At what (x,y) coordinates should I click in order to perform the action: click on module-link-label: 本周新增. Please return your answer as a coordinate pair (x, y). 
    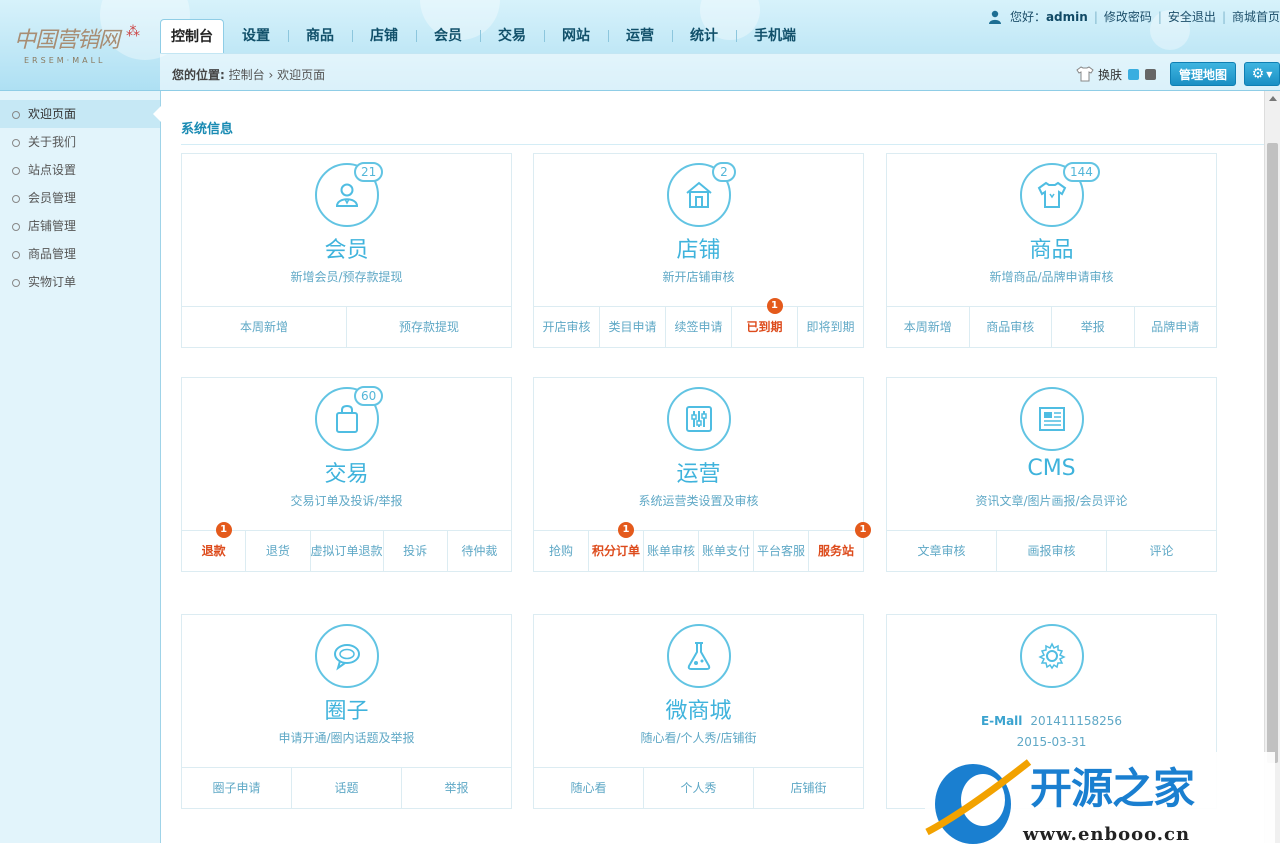
    Looking at the image, I should click on (263, 327).